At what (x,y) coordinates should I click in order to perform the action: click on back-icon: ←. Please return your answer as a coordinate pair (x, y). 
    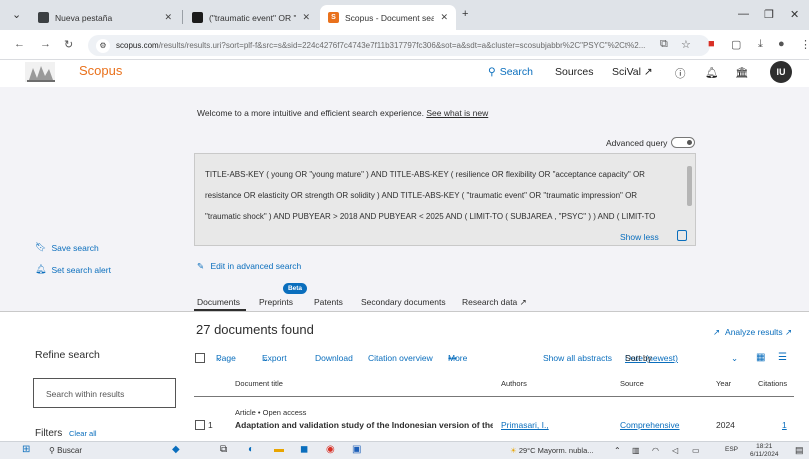
    Looking at the image, I should click on (19, 44).